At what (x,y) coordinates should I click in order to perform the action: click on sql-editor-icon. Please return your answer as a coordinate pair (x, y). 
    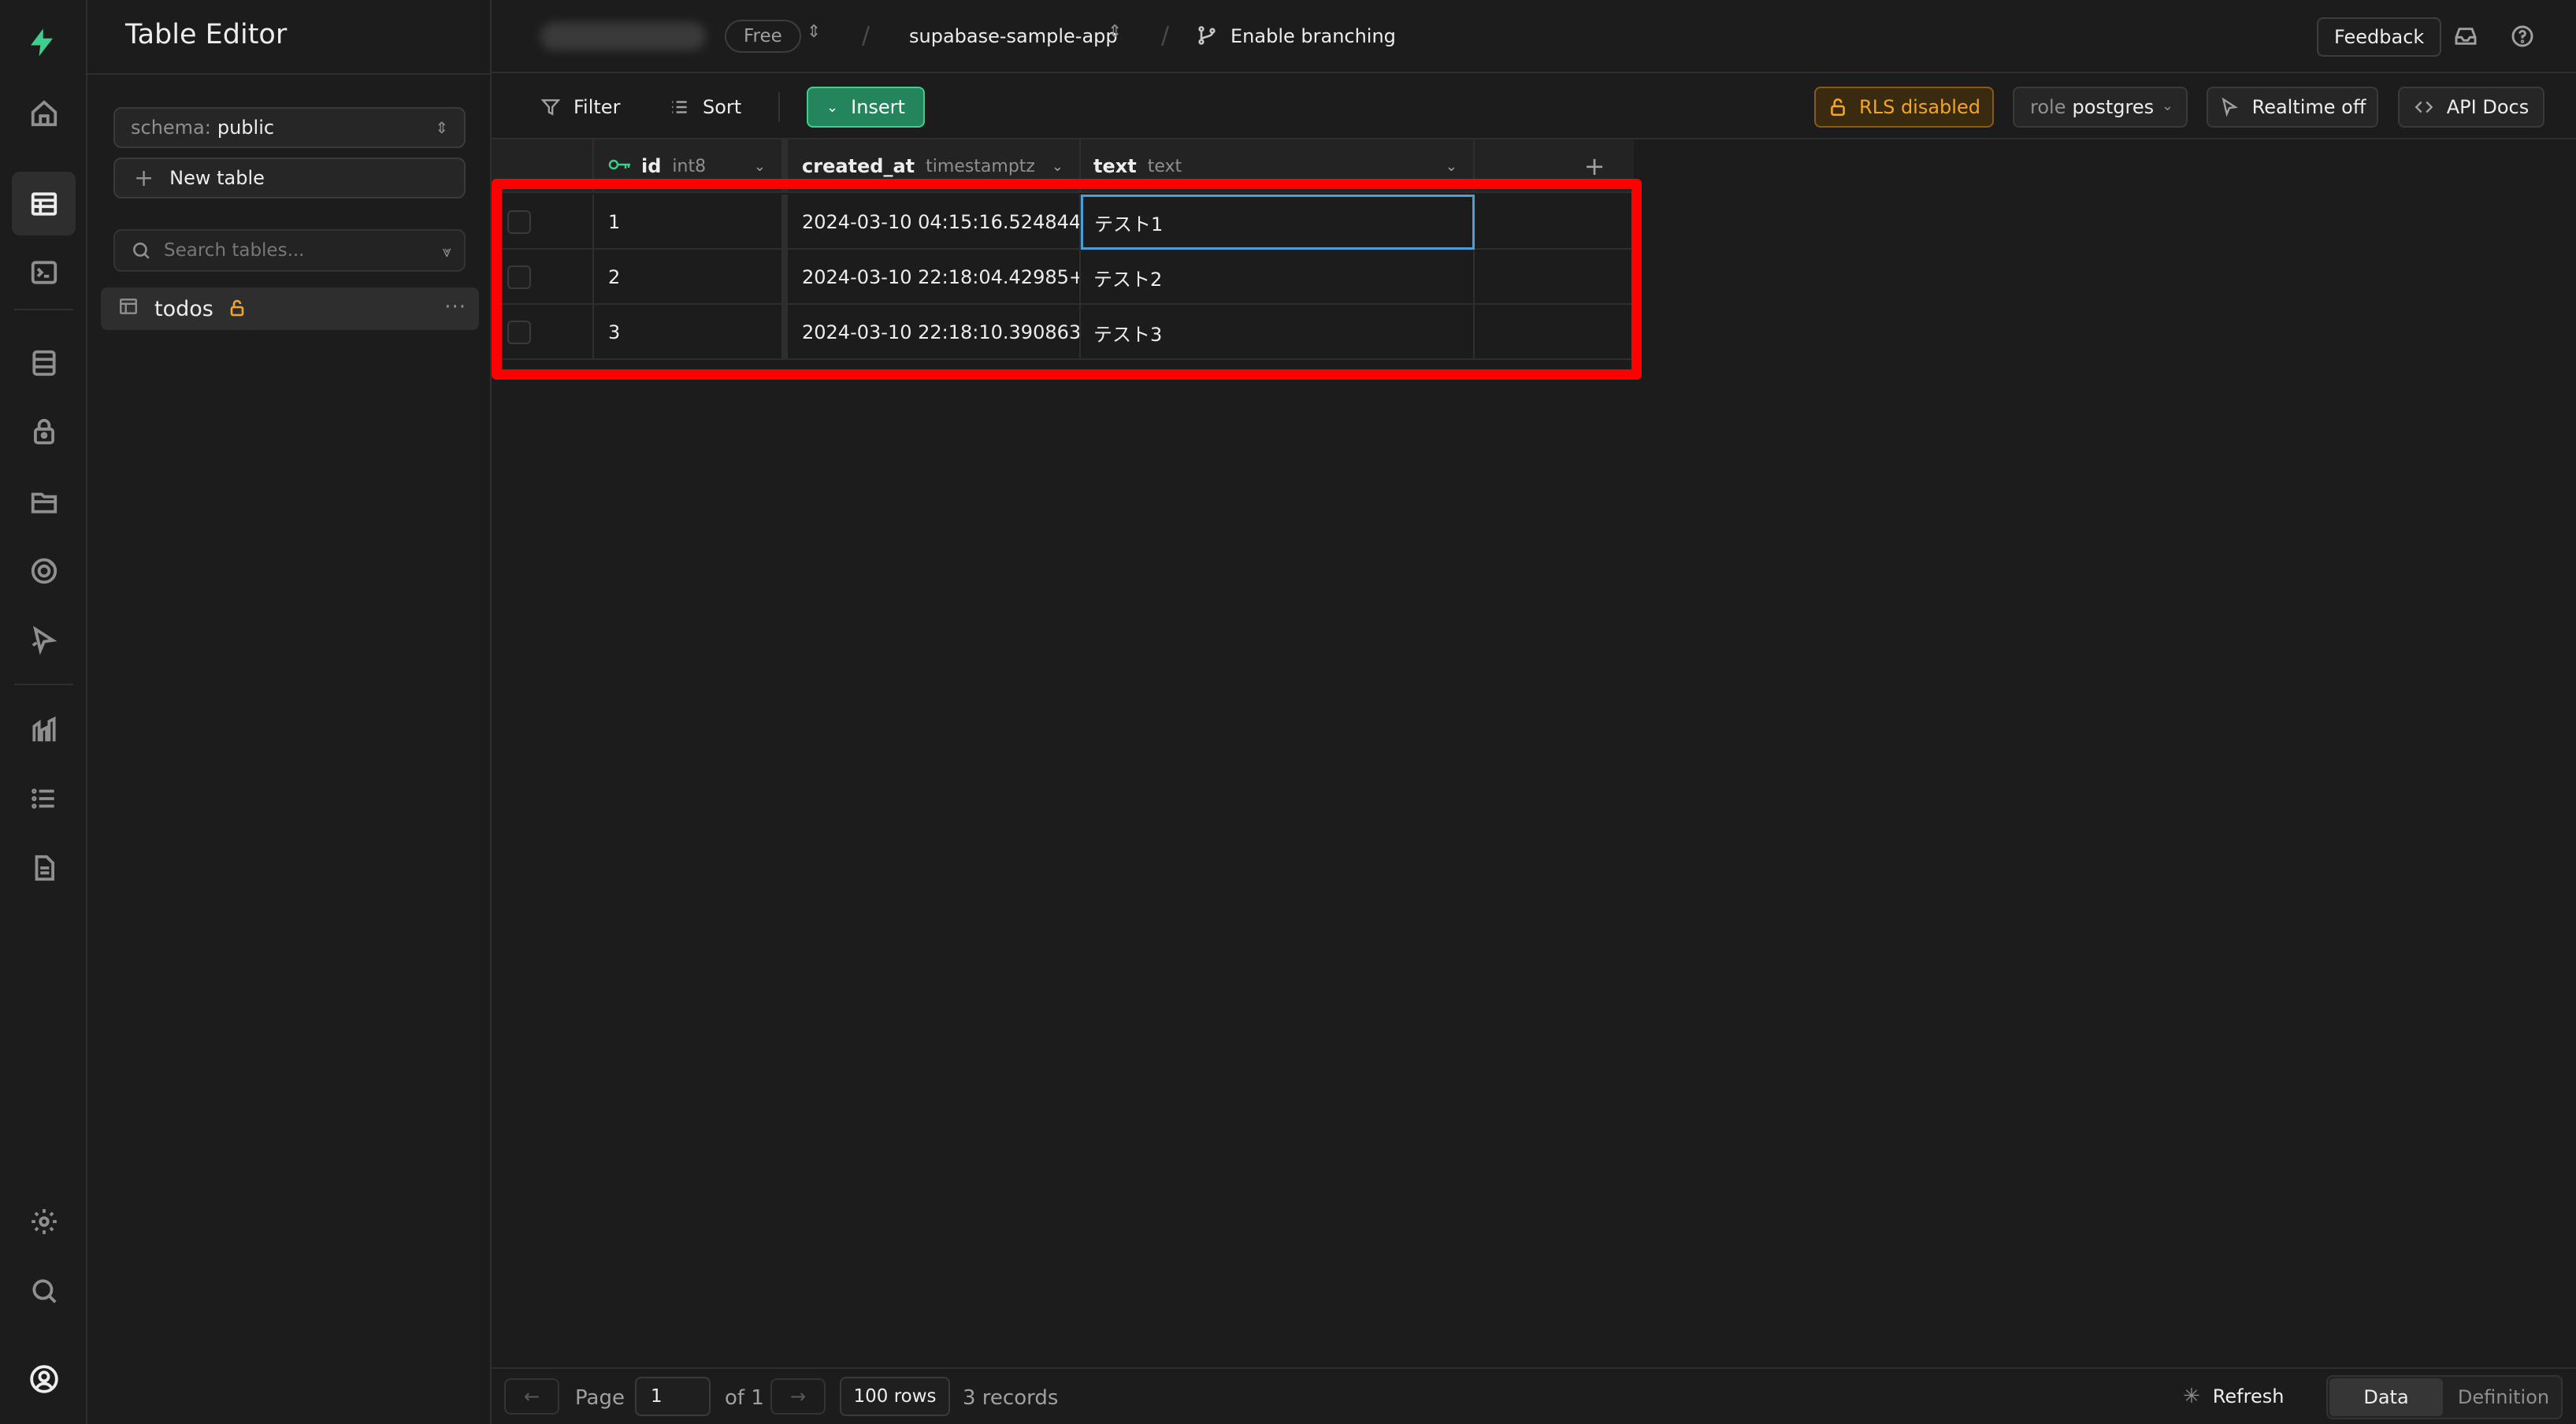
    Looking at the image, I should click on (44, 272).